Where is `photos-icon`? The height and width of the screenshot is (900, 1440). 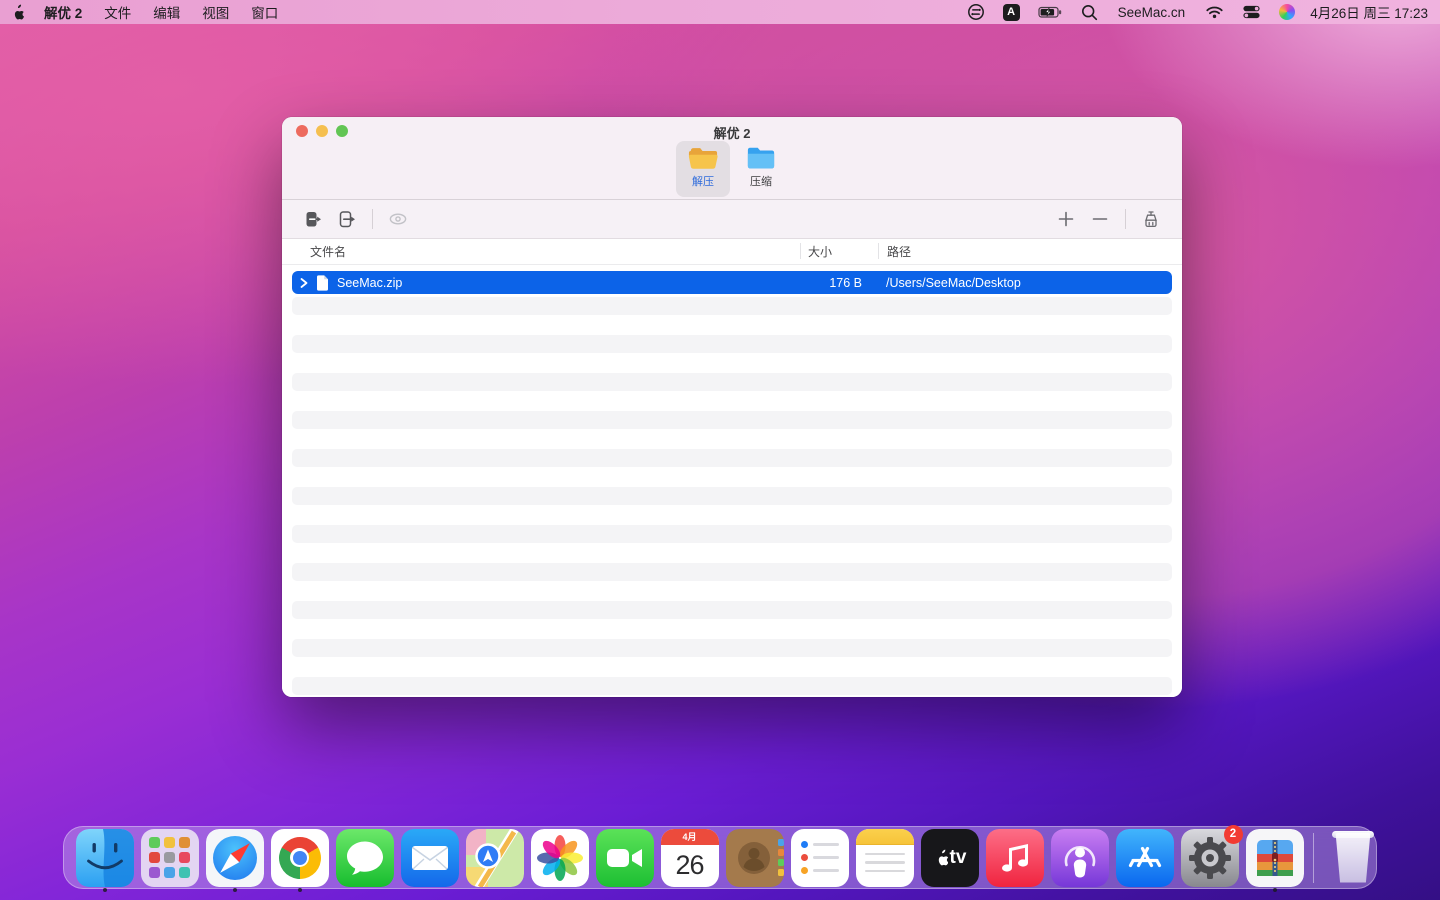 photos-icon is located at coordinates (559, 857).